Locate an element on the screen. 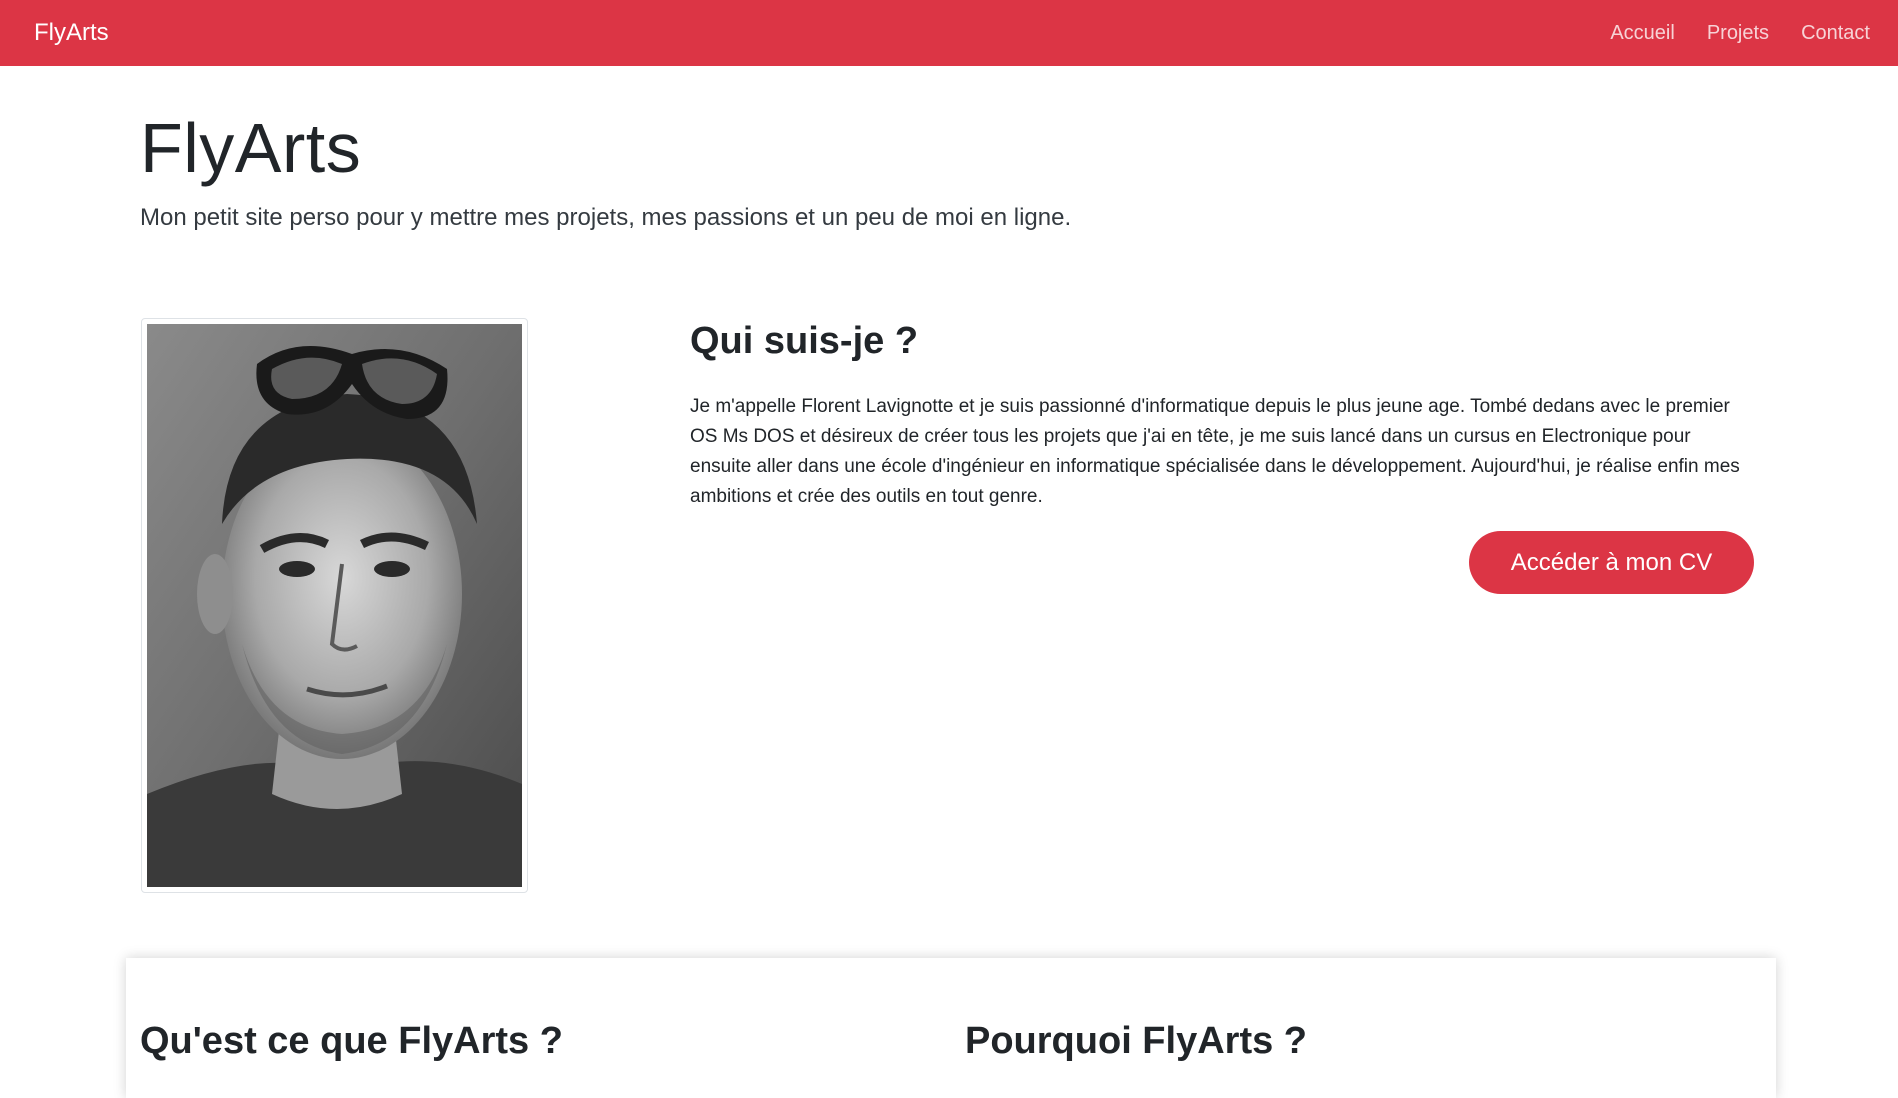 This screenshot has height=1098, width=1898. portrait-photo is located at coordinates (334, 605).